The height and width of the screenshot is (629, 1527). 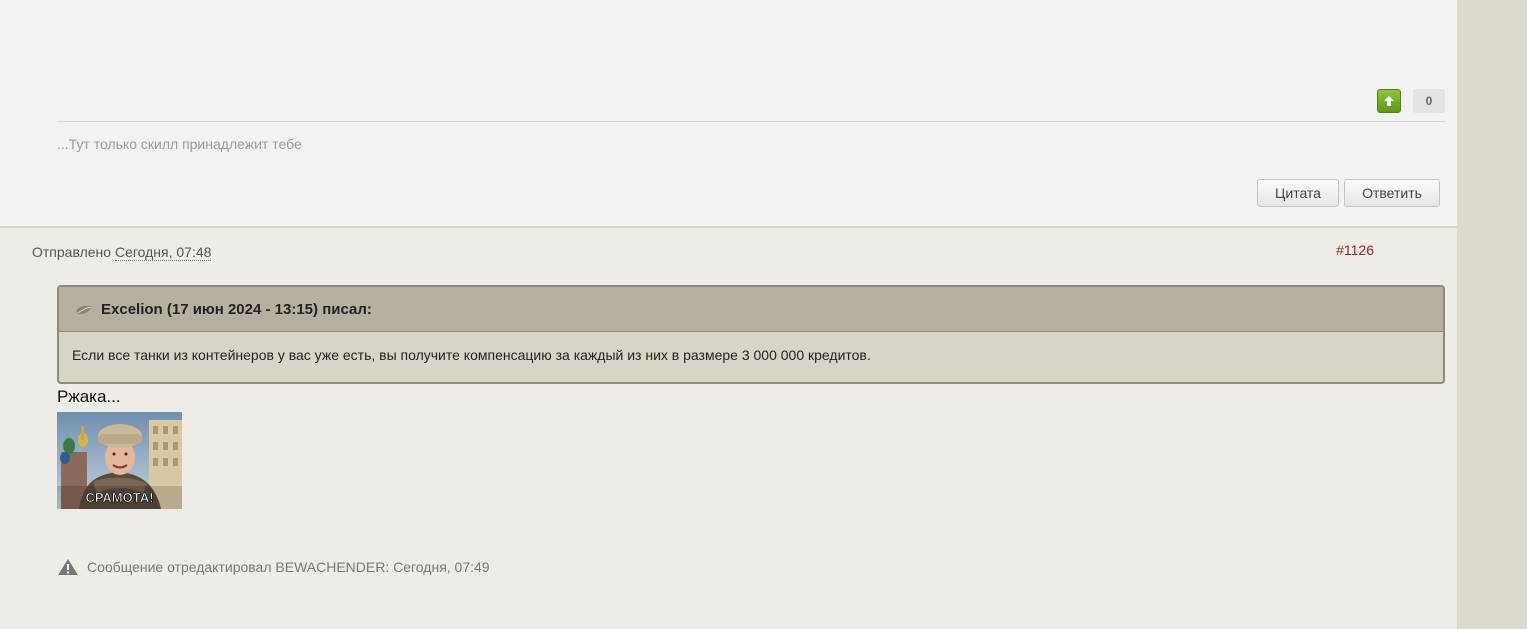 What do you see at coordinates (179, 144) in the screenshot?
I see `signature-text: ...Тут только скилл принадлежит тебе` at bounding box center [179, 144].